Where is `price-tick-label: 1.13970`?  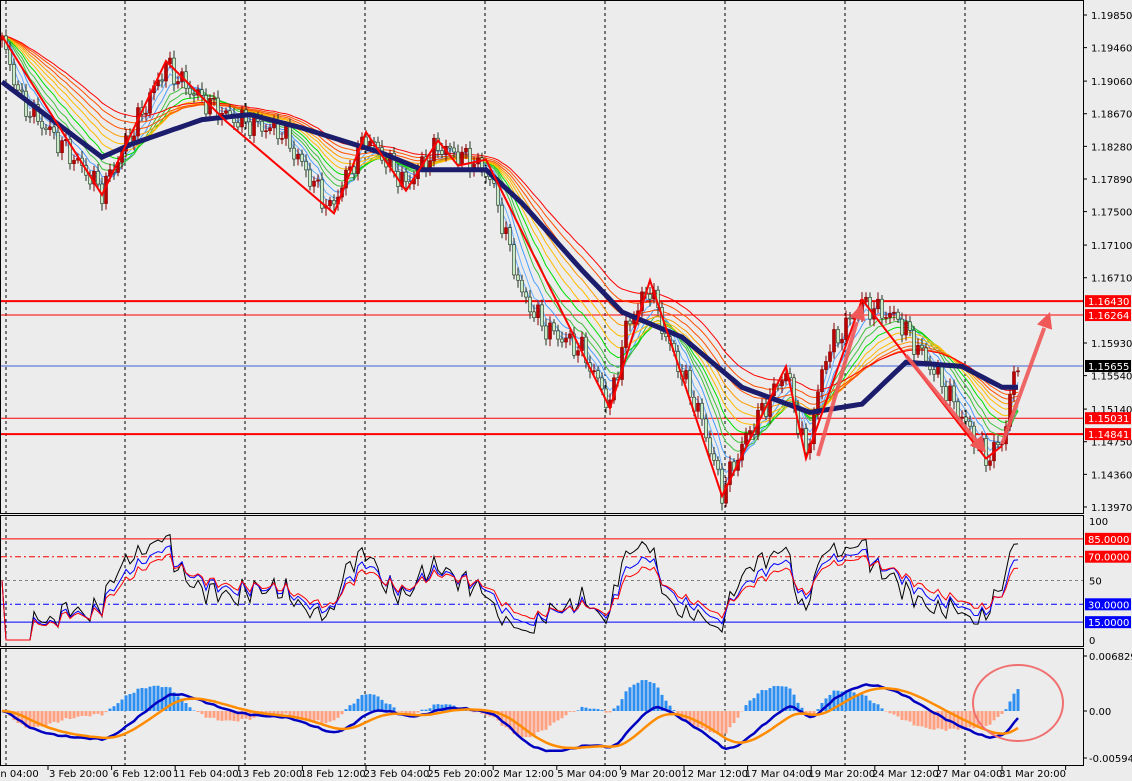
price-tick-label: 1.13970 is located at coordinates (1111, 508).